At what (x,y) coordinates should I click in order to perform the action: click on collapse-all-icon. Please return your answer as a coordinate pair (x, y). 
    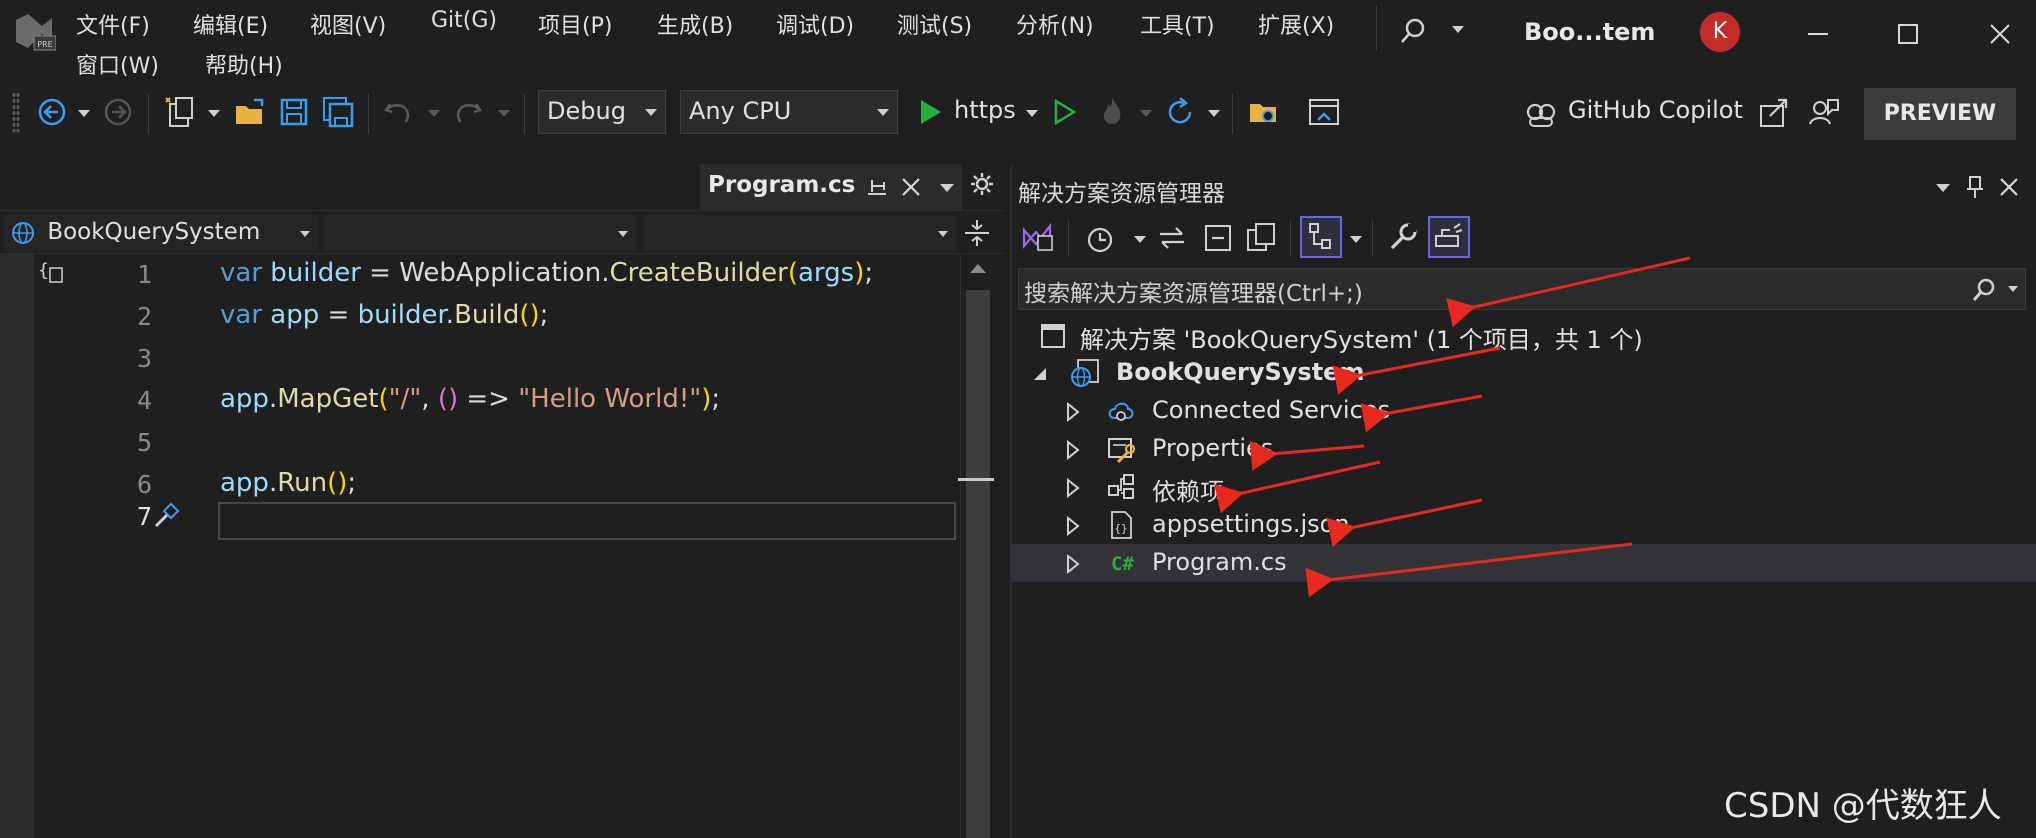
    Looking at the image, I should click on (1218, 238).